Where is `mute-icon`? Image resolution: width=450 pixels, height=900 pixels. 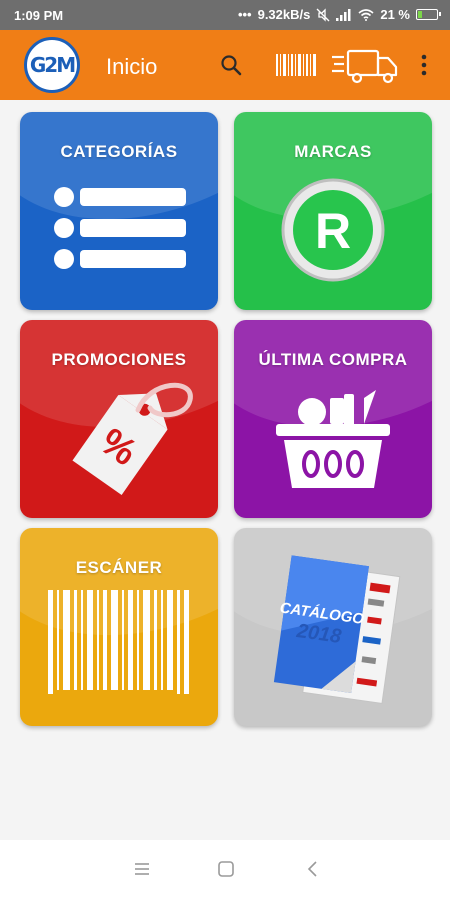 mute-icon is located at coordinates (323, 14).